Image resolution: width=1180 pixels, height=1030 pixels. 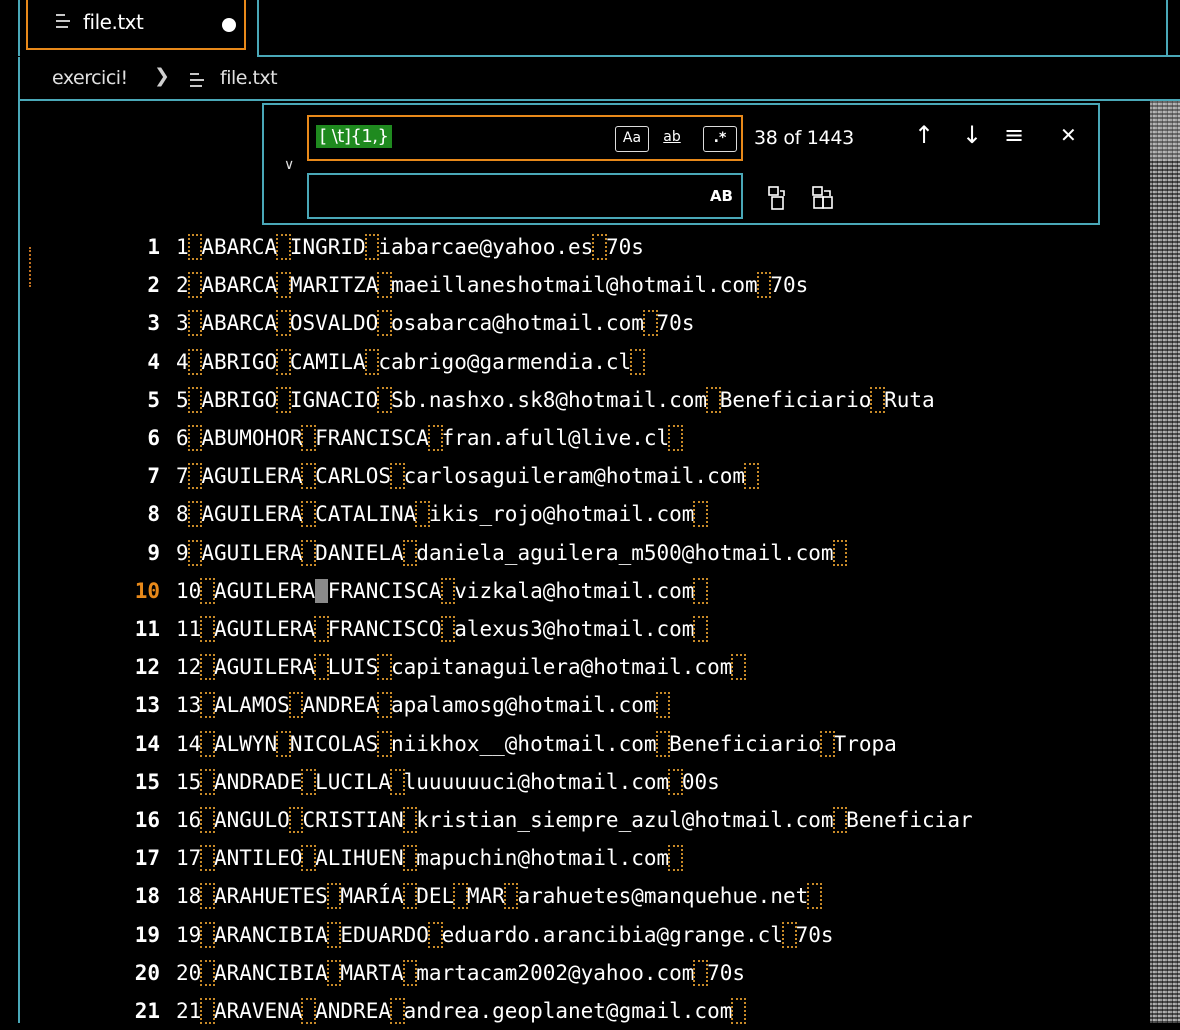 I want to click on breadcrumb-folder: exercici!, so click(x=90, y=78).